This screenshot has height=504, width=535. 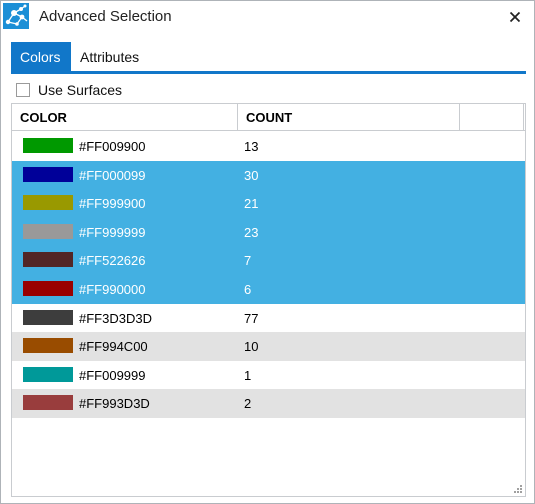 I want to click on column-header-color-label: COLOR, so click(x=43, y=117).